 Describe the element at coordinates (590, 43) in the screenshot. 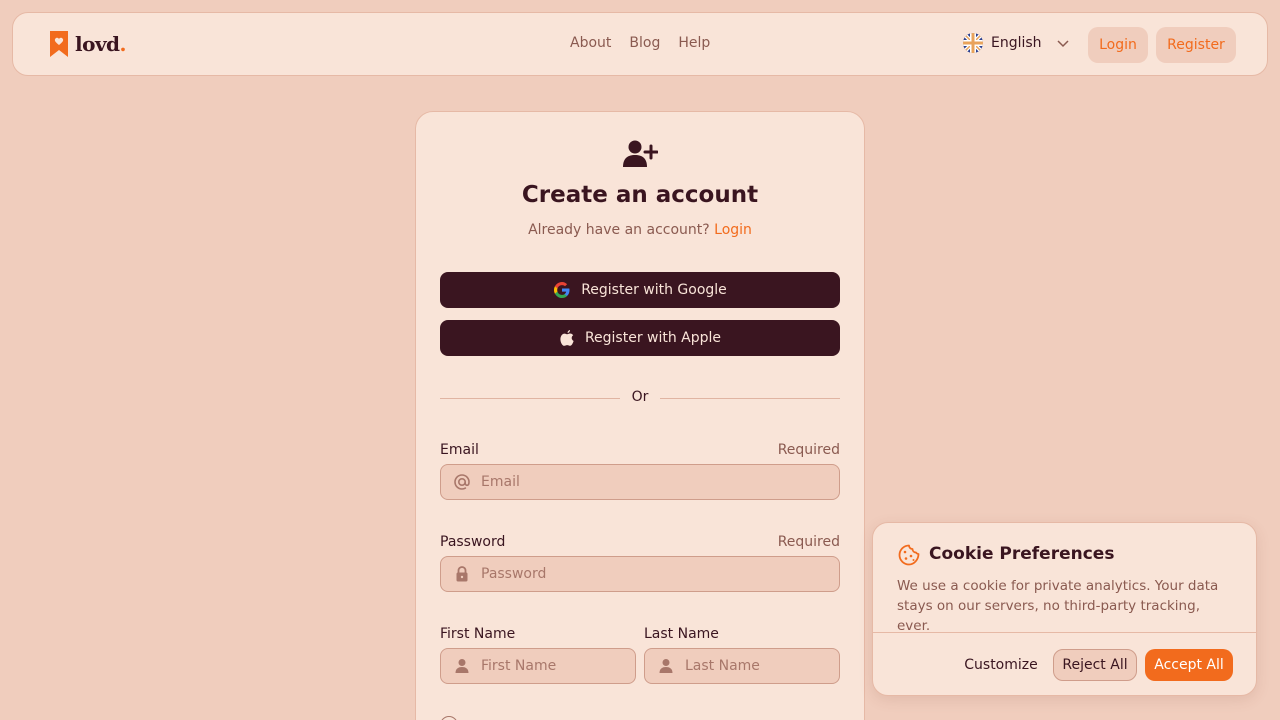

I see `nav-about-link: About` at that location.